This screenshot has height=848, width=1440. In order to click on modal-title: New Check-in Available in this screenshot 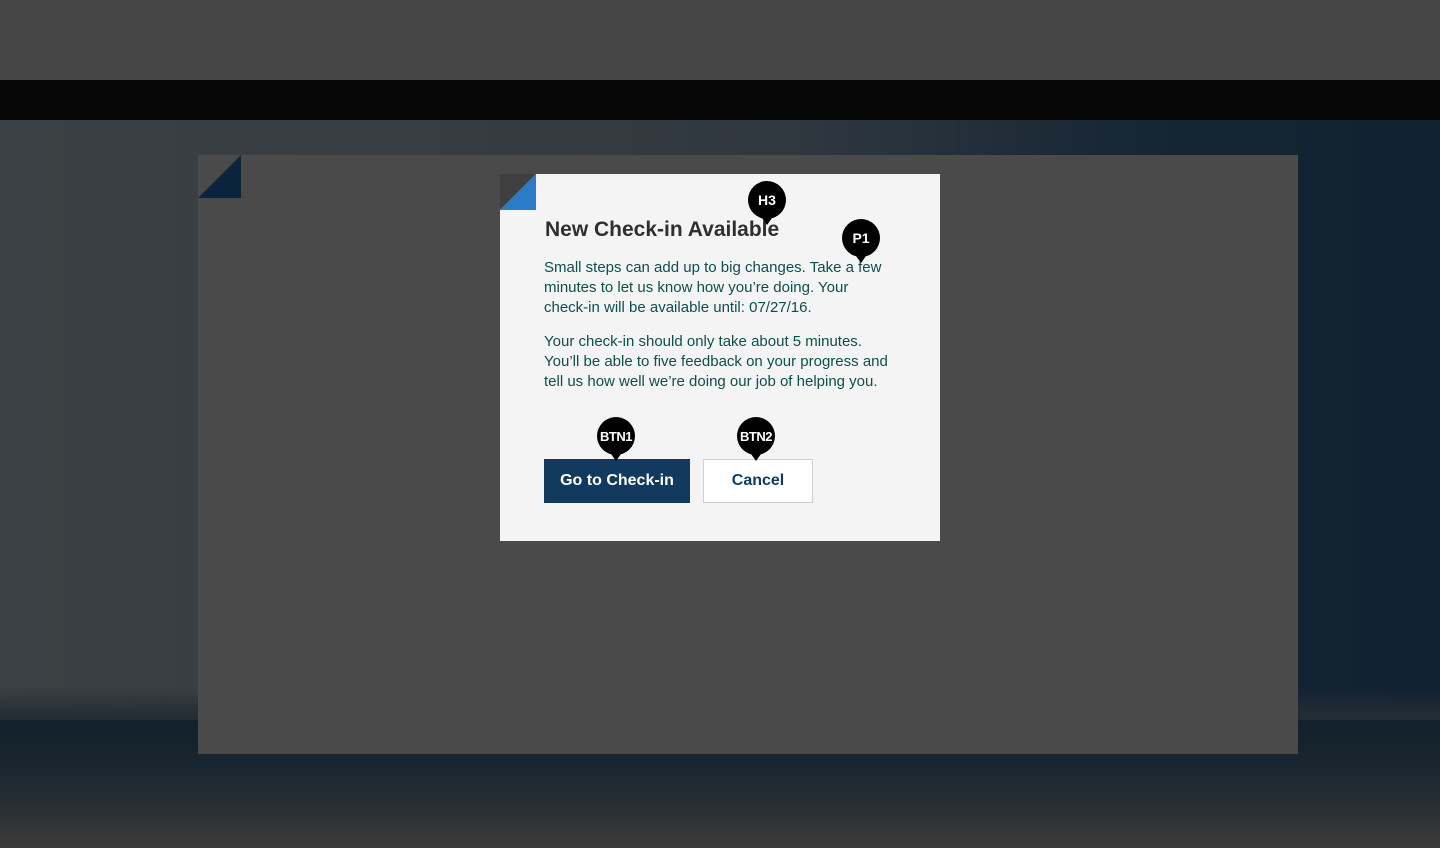, I will do `click(662, 229)`.